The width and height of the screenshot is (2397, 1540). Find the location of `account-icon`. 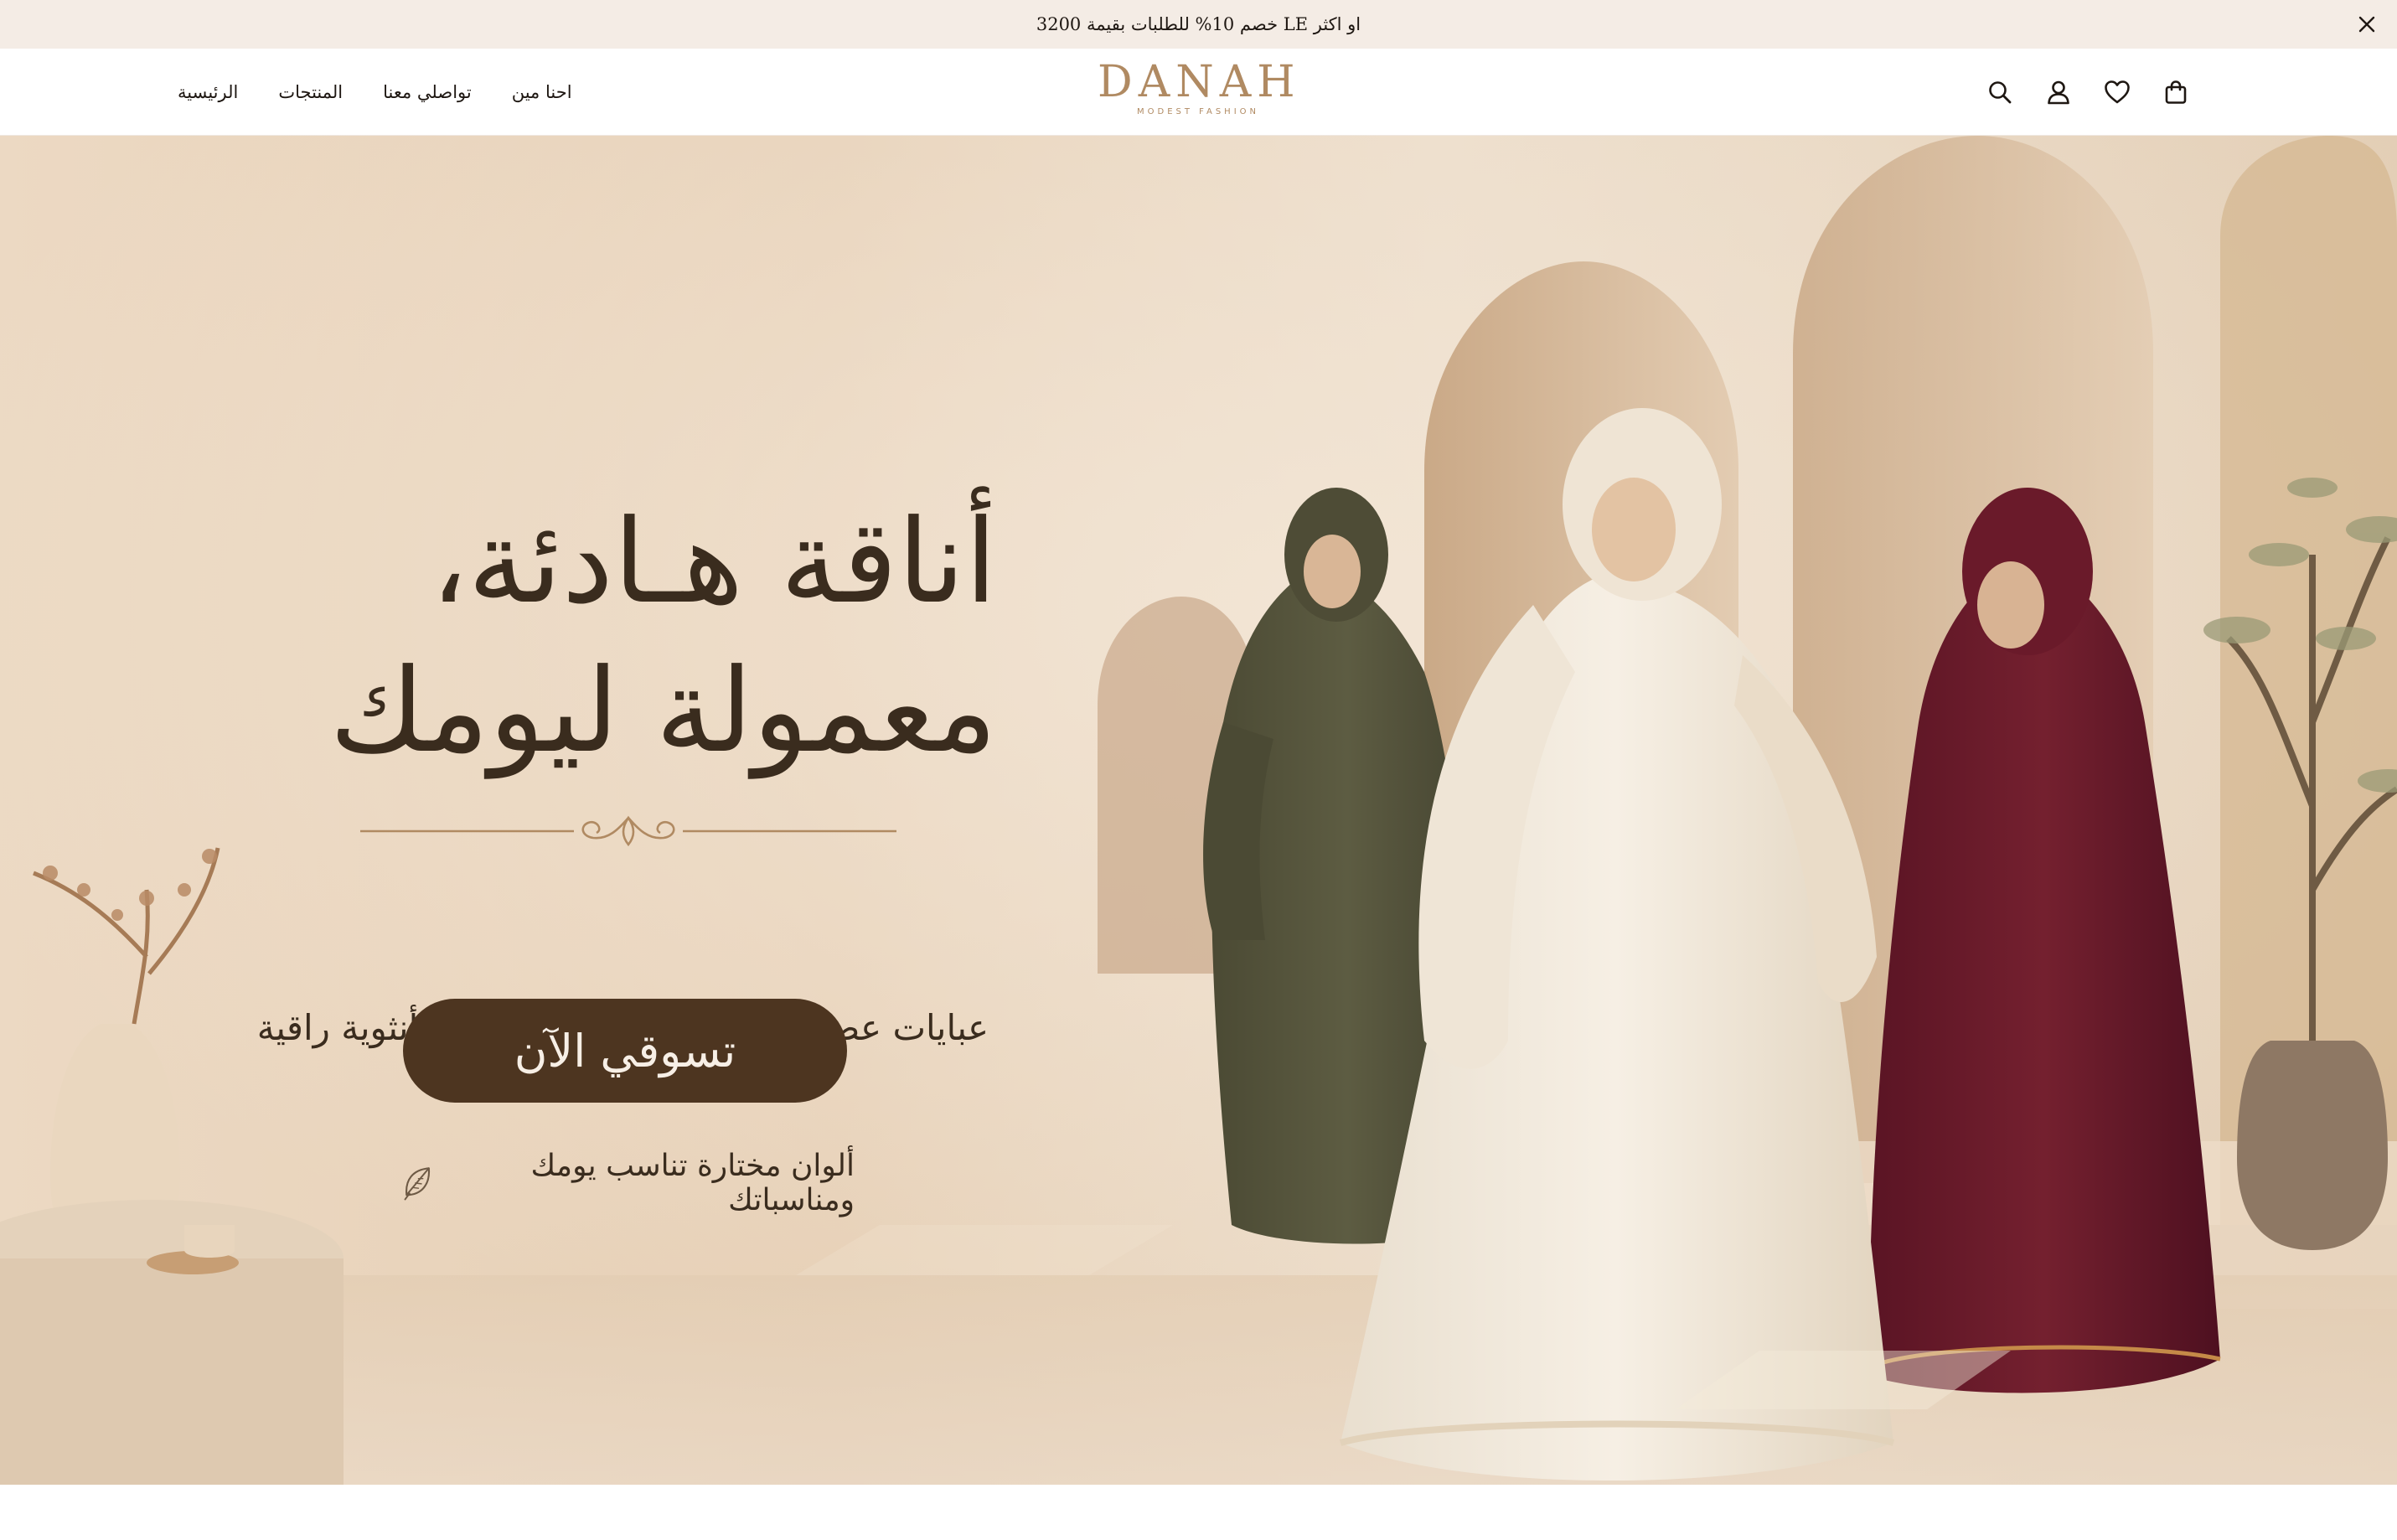

account-icon is located at coordinates (2058, 92).